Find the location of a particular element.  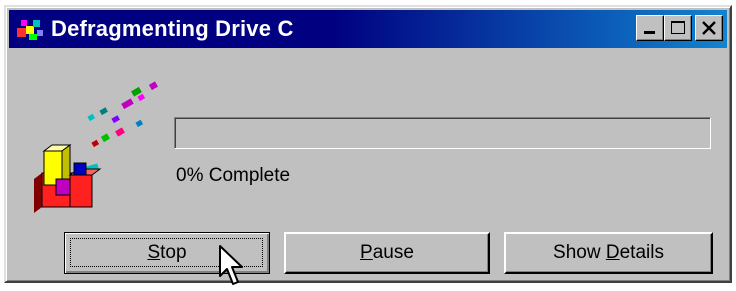

maximize-button is located at coordinates (678, 28).